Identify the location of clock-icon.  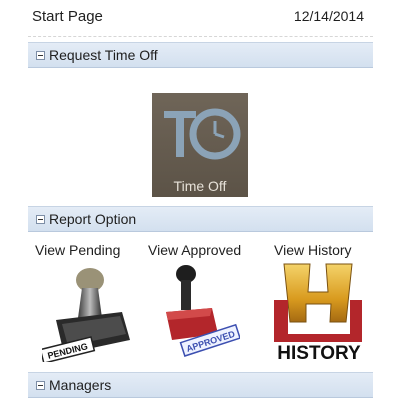
(202, 134).